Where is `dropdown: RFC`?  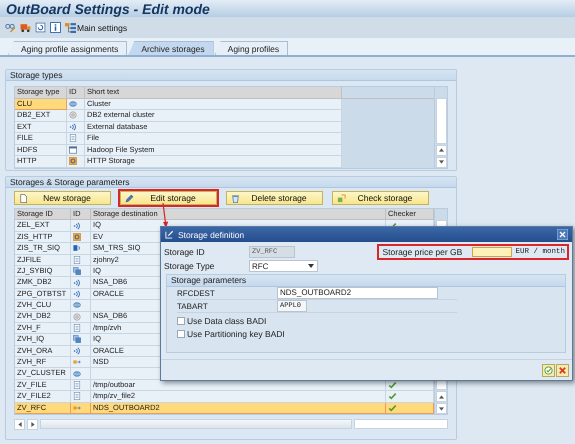 dropdown: RFC is located at coordinates (283, 266).